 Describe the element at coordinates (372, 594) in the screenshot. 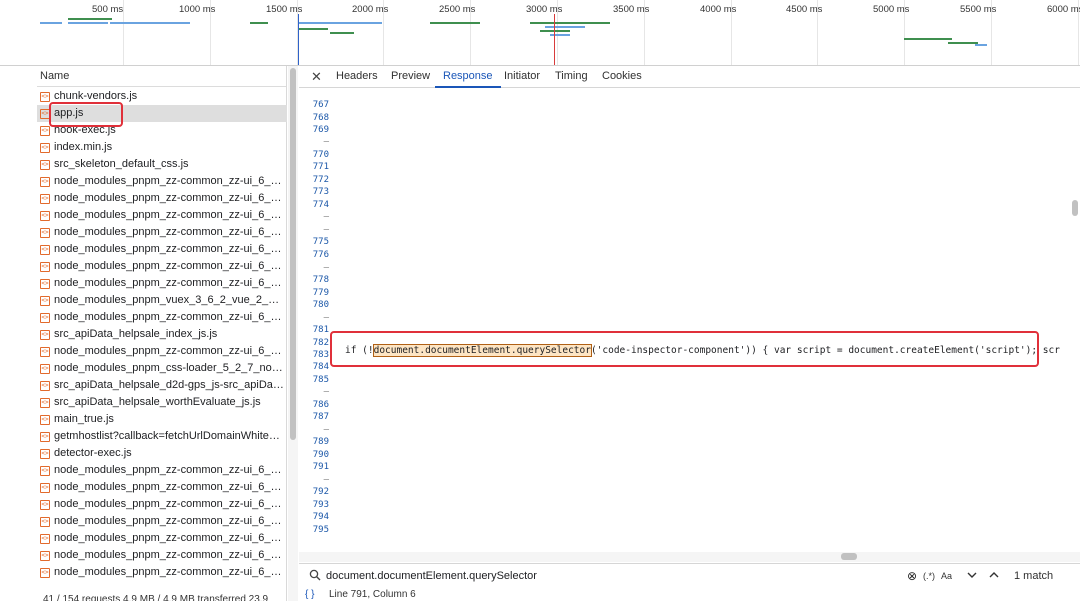

I see `cursor-position: Line 791, Column 6` at that location.